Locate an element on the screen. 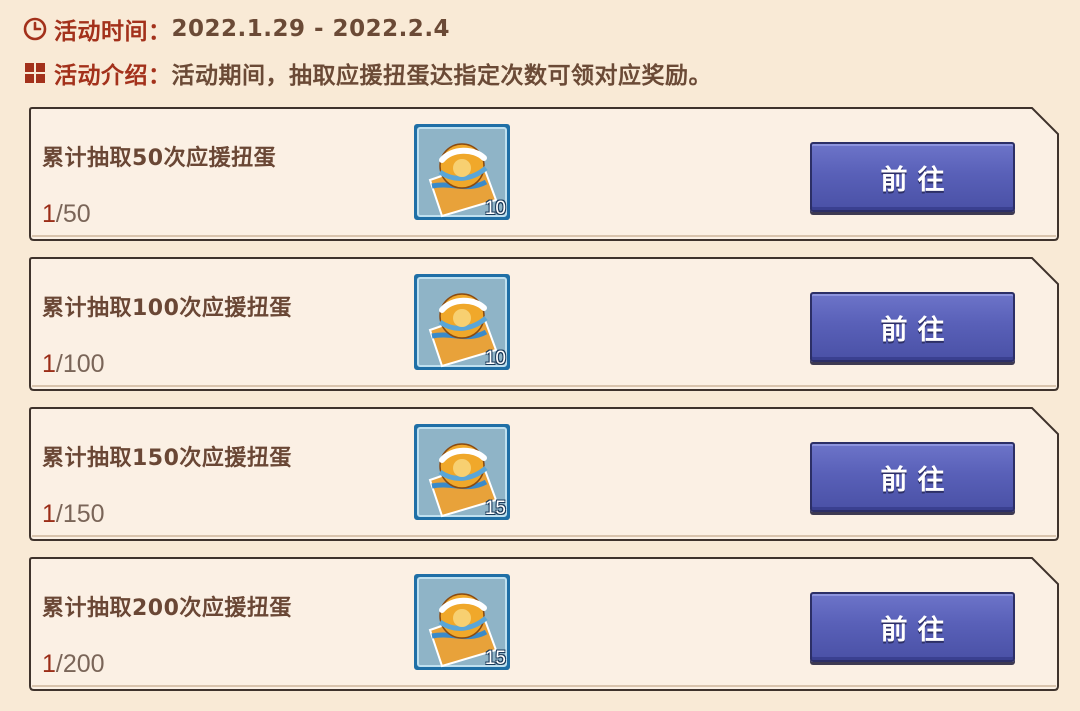 This screenshot has width=1080, height=711. task-progress: 1/100 is located at coordinates (73, 364).